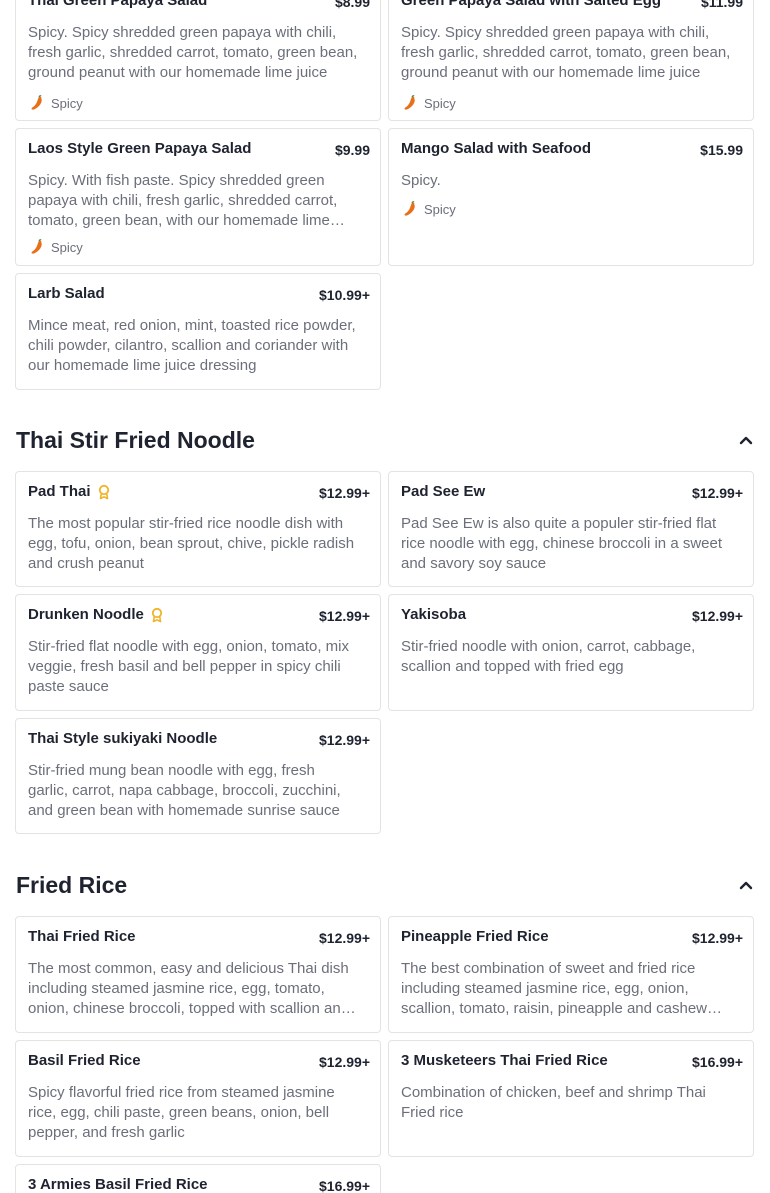 The height and width of the screenshot is (1193, 770). I want to click on menu-item-card: 3 Armies Basil Fried Rice $16.99+, so click(198, 1178).